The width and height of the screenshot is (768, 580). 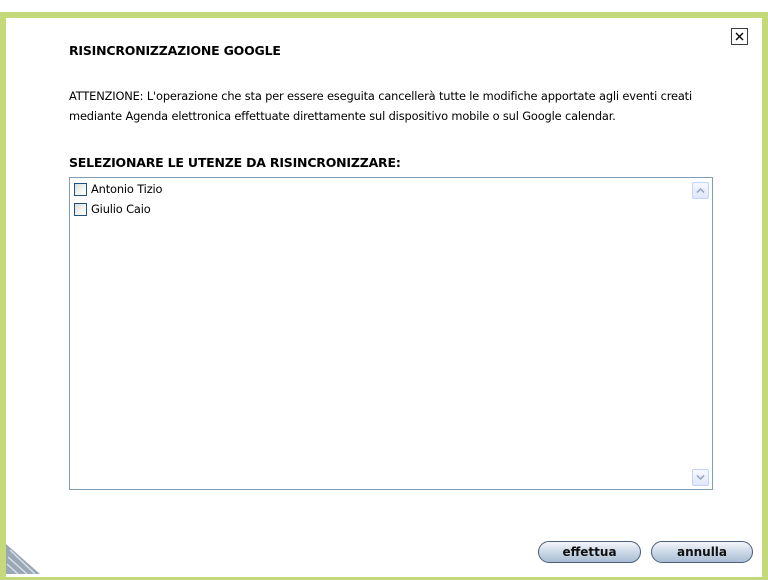 I want to click on vertical-scrollbar, so click(x=700, y=333).